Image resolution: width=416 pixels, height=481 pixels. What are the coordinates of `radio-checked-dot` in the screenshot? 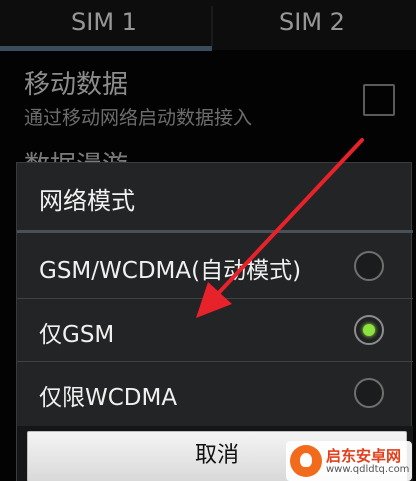 It's located at (369, 330).